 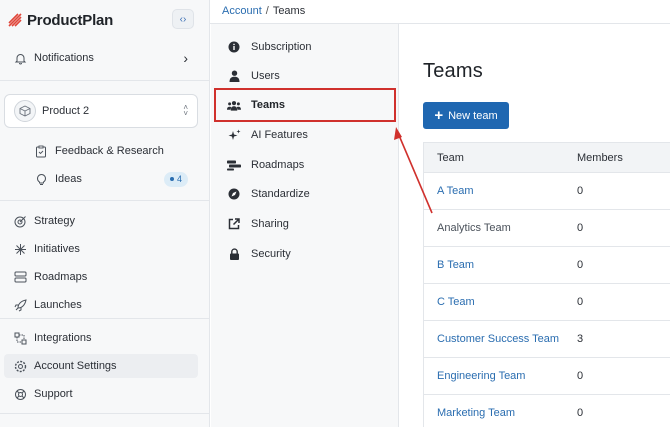 I want to click on sidebar-item-label: Feedback & Research, so click(x=109, y=151).